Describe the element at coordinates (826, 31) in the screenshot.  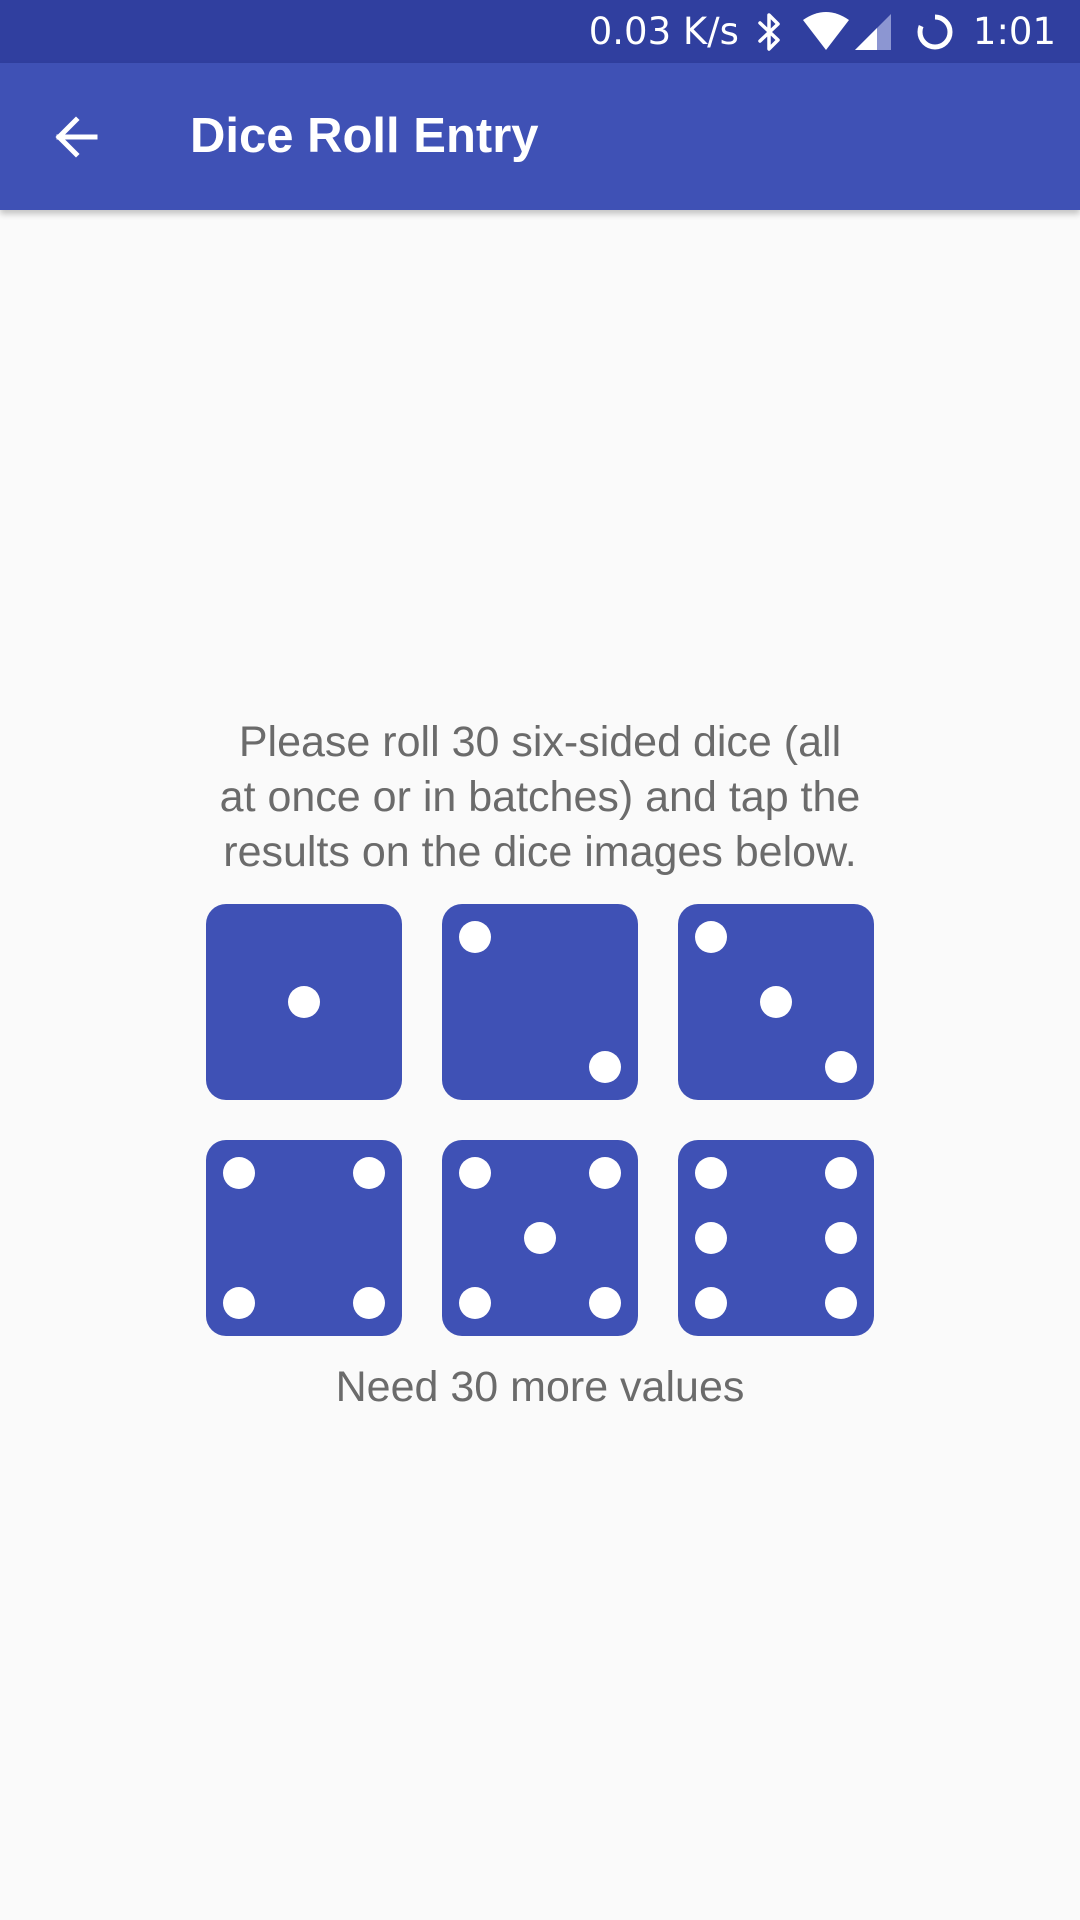
I see `wifi-icon` at that location.